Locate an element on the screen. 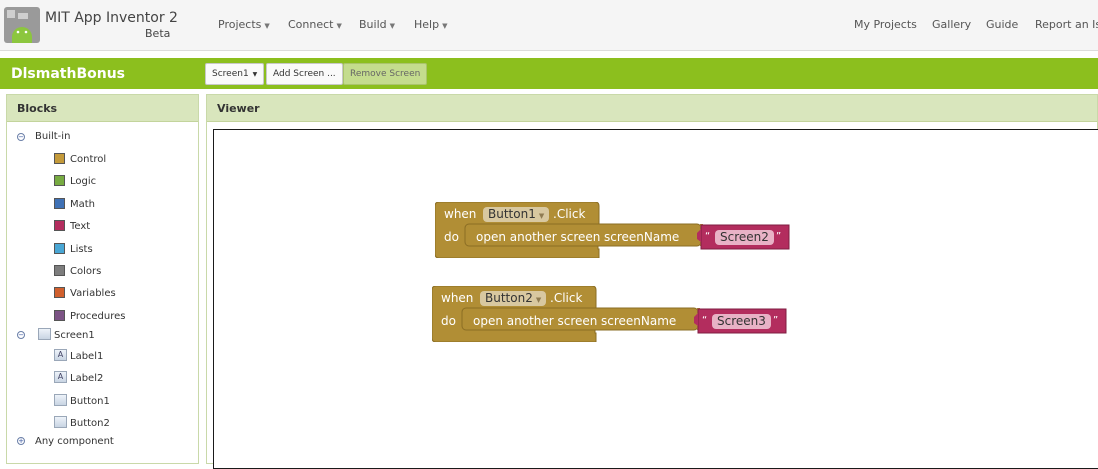  tree-label1: Label1 is located at coordinates (86, 356).